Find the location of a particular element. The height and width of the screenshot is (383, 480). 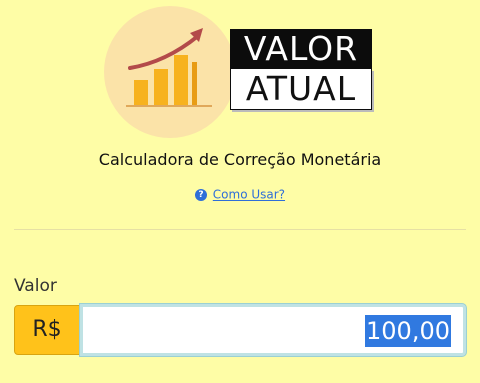

logo-wordmark: VALOR ATUAL is located at coordinates (301, 70).